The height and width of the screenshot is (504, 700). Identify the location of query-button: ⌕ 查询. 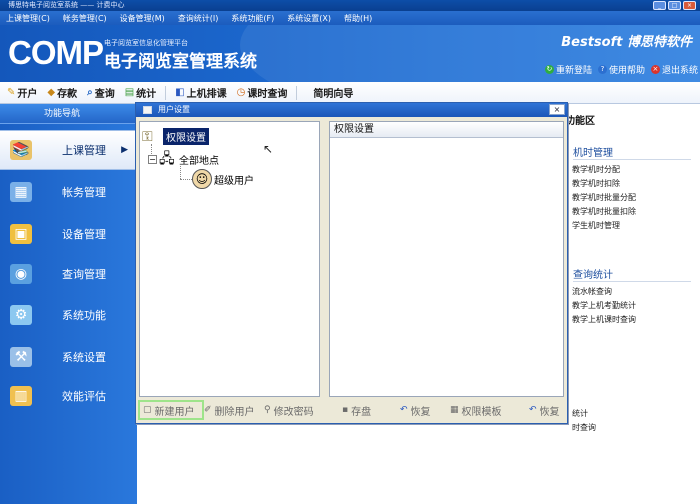
(101, 92).